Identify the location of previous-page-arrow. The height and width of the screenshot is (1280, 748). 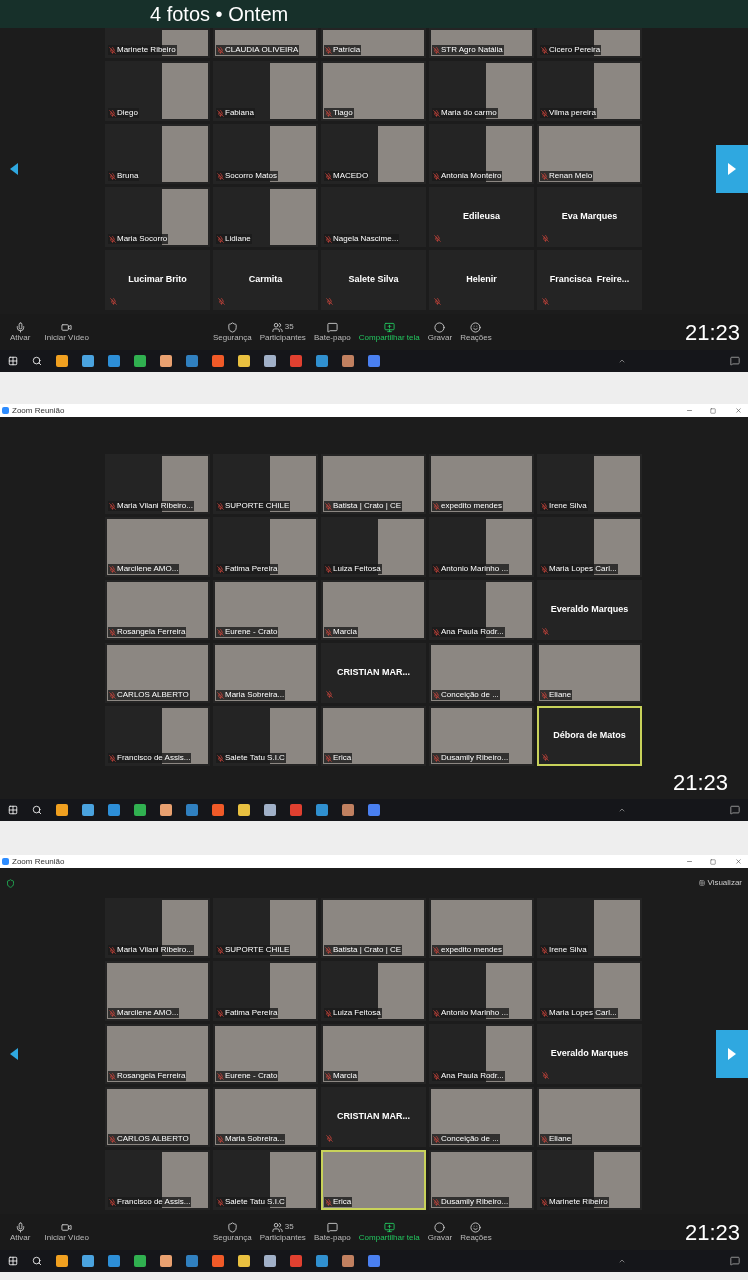
(14, 1054).